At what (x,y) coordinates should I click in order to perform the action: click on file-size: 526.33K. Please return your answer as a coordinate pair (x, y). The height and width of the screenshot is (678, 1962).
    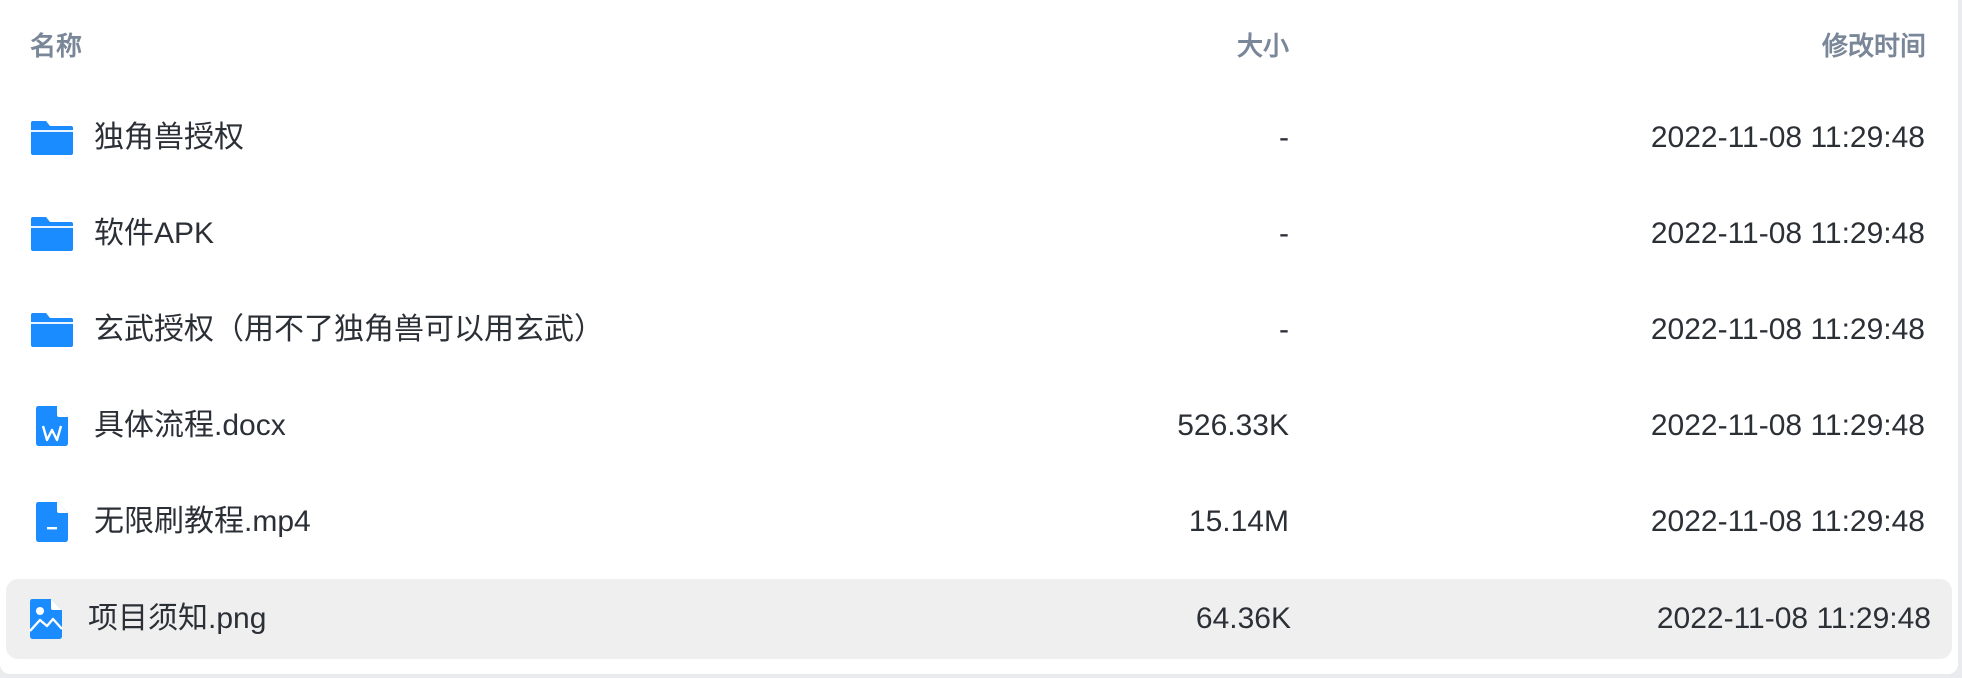
    Looking at the image, I should click on (1233, 425).